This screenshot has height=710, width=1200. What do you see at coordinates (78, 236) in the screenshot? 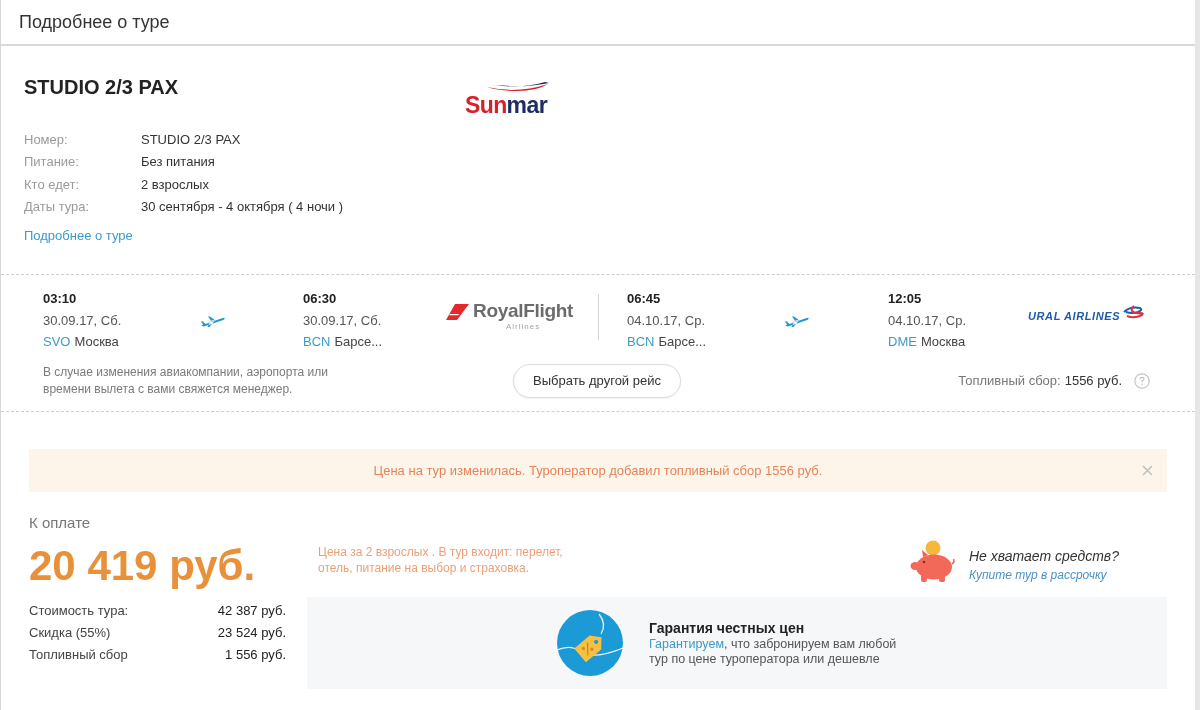
I see `tour-details-link: Подробнее о туре` at bounding box center [78, 236].